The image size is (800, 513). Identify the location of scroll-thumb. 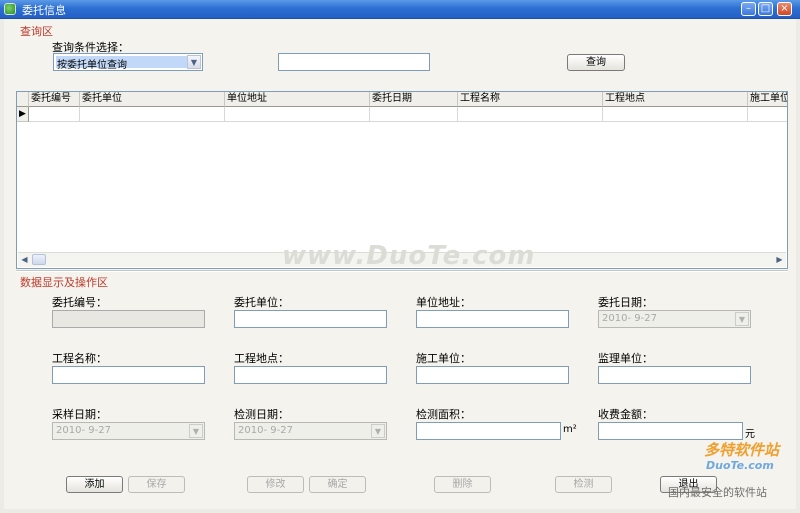
(39, 259).